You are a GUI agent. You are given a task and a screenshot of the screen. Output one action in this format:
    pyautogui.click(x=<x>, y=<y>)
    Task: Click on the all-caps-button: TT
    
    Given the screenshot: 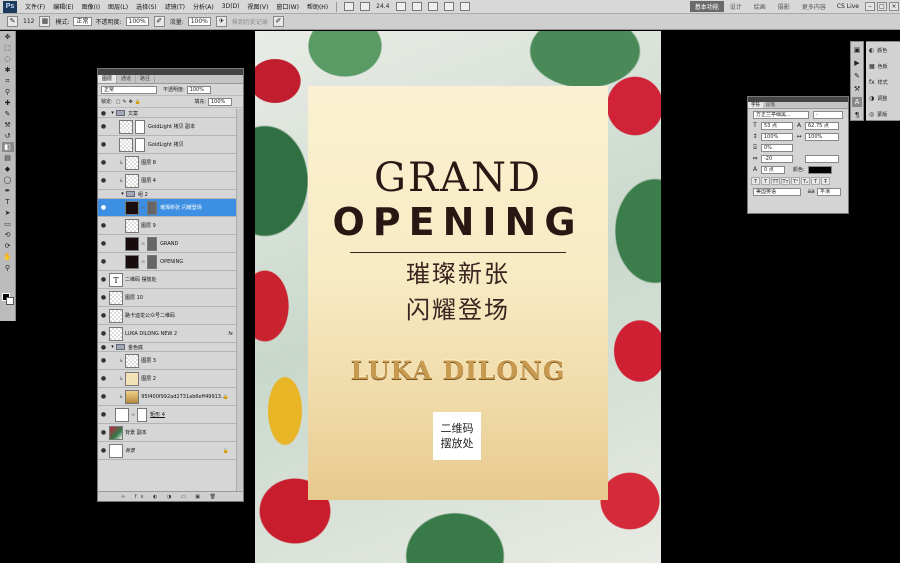 What is the action you would take?
    pyautogui.click(x=775, y=180)
    